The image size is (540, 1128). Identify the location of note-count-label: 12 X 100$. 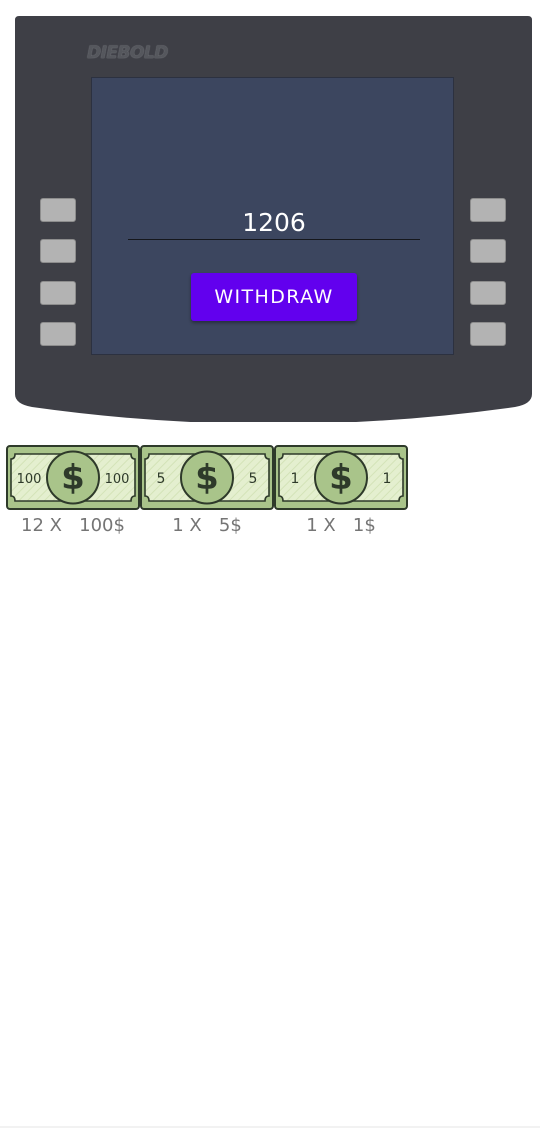
(73, 525).